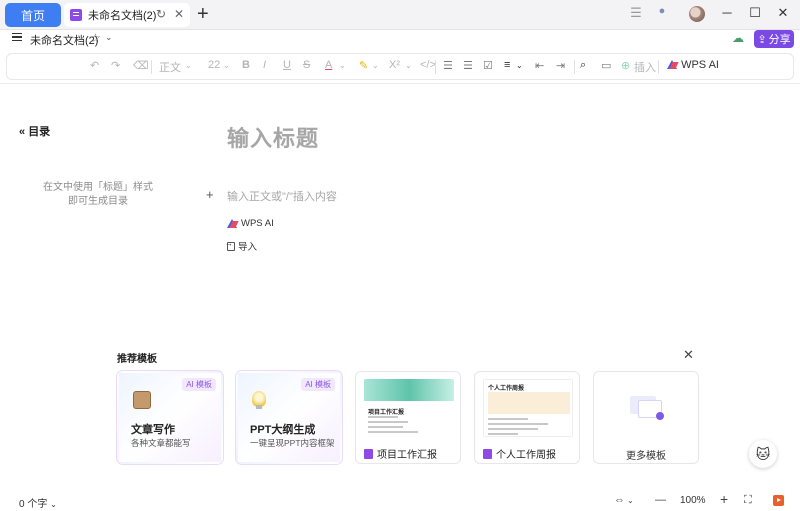 This screenshot has height=511, width=800. I want to click on document-name: 未命名文档(2), so click(64, 40).